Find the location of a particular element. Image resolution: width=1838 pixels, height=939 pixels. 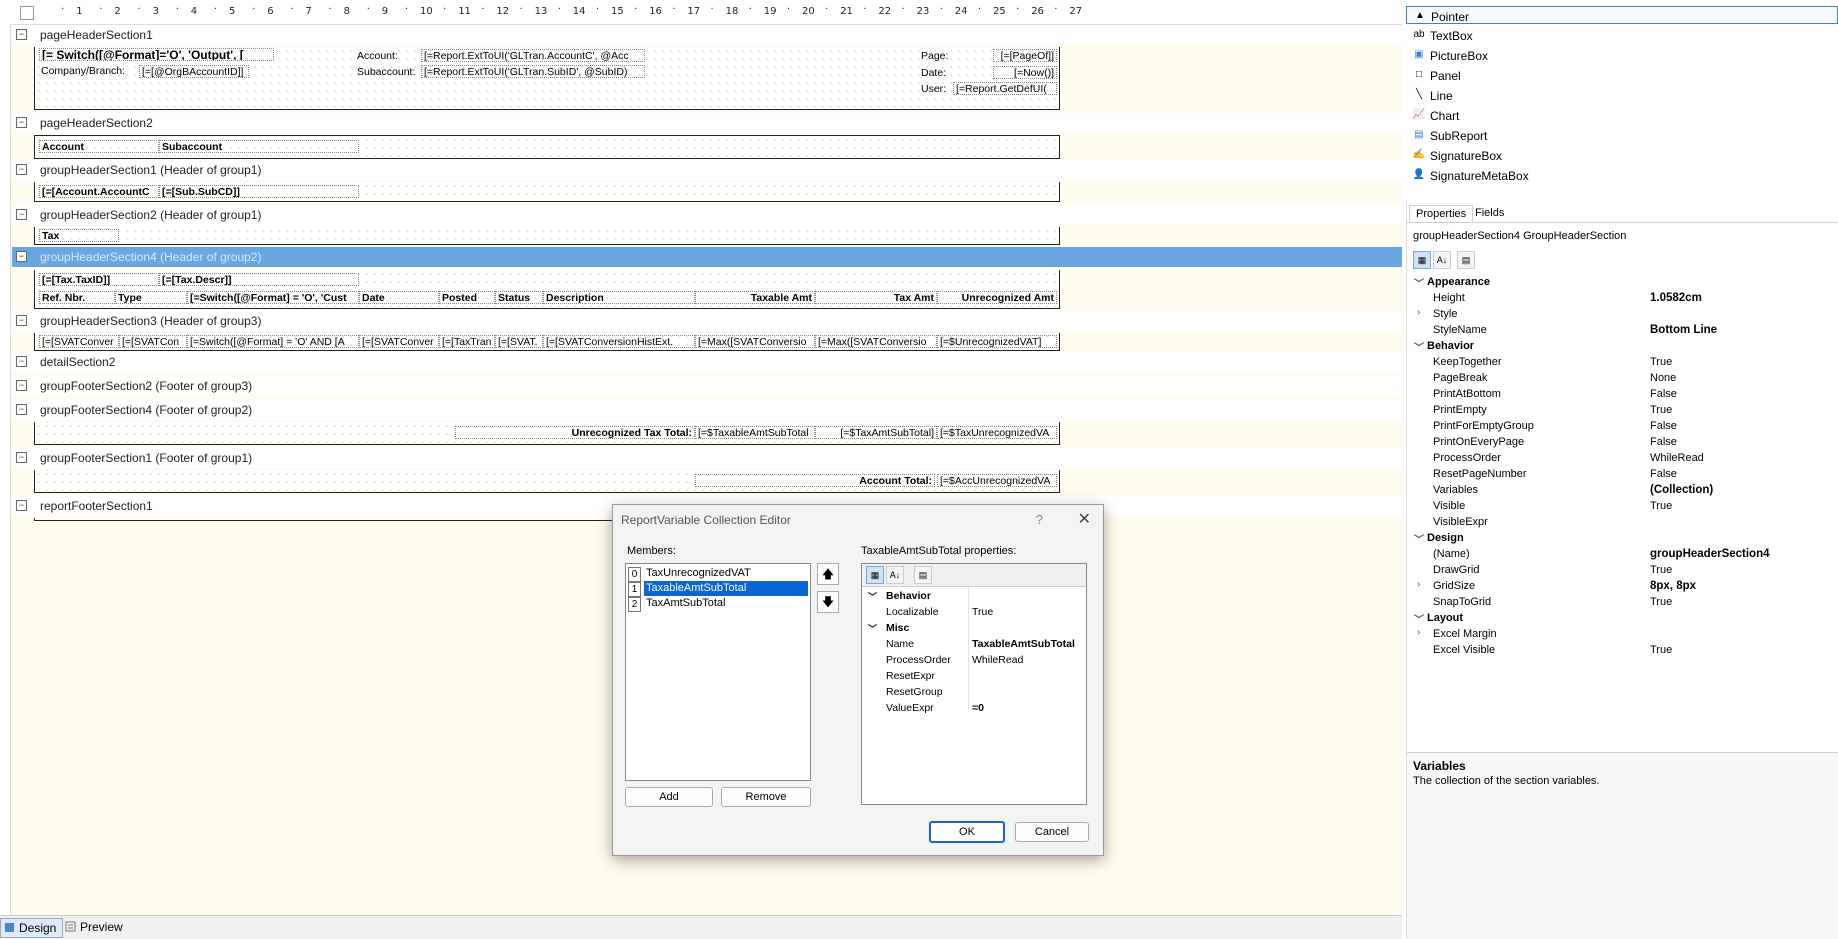

prop-value: Bottom Line is located at coordinates (1683, 330).